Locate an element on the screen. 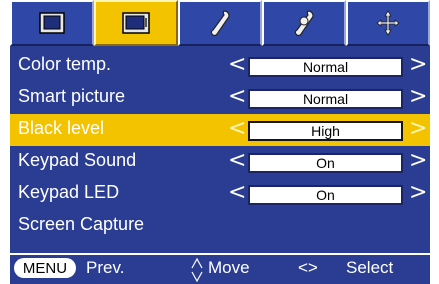 Image resolution: width=439 pixels, height=284 pixels. up-down-arrows-icon is located at coordinates (197, 270).